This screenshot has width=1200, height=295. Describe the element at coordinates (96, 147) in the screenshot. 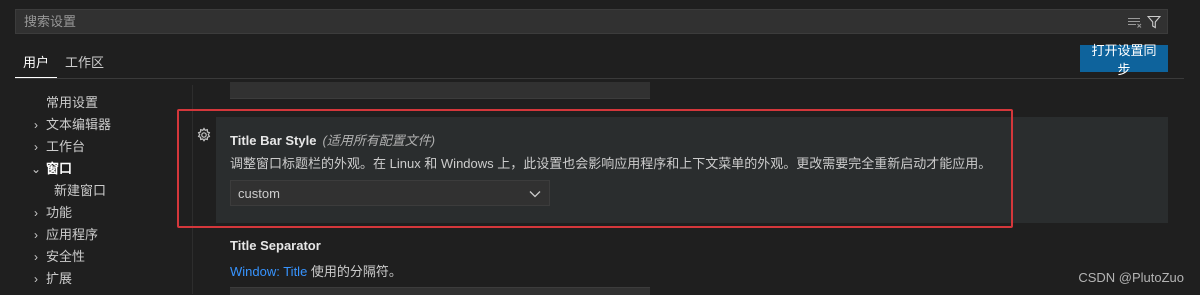

I see `toc-item-workbench: › 工作台` at that location.